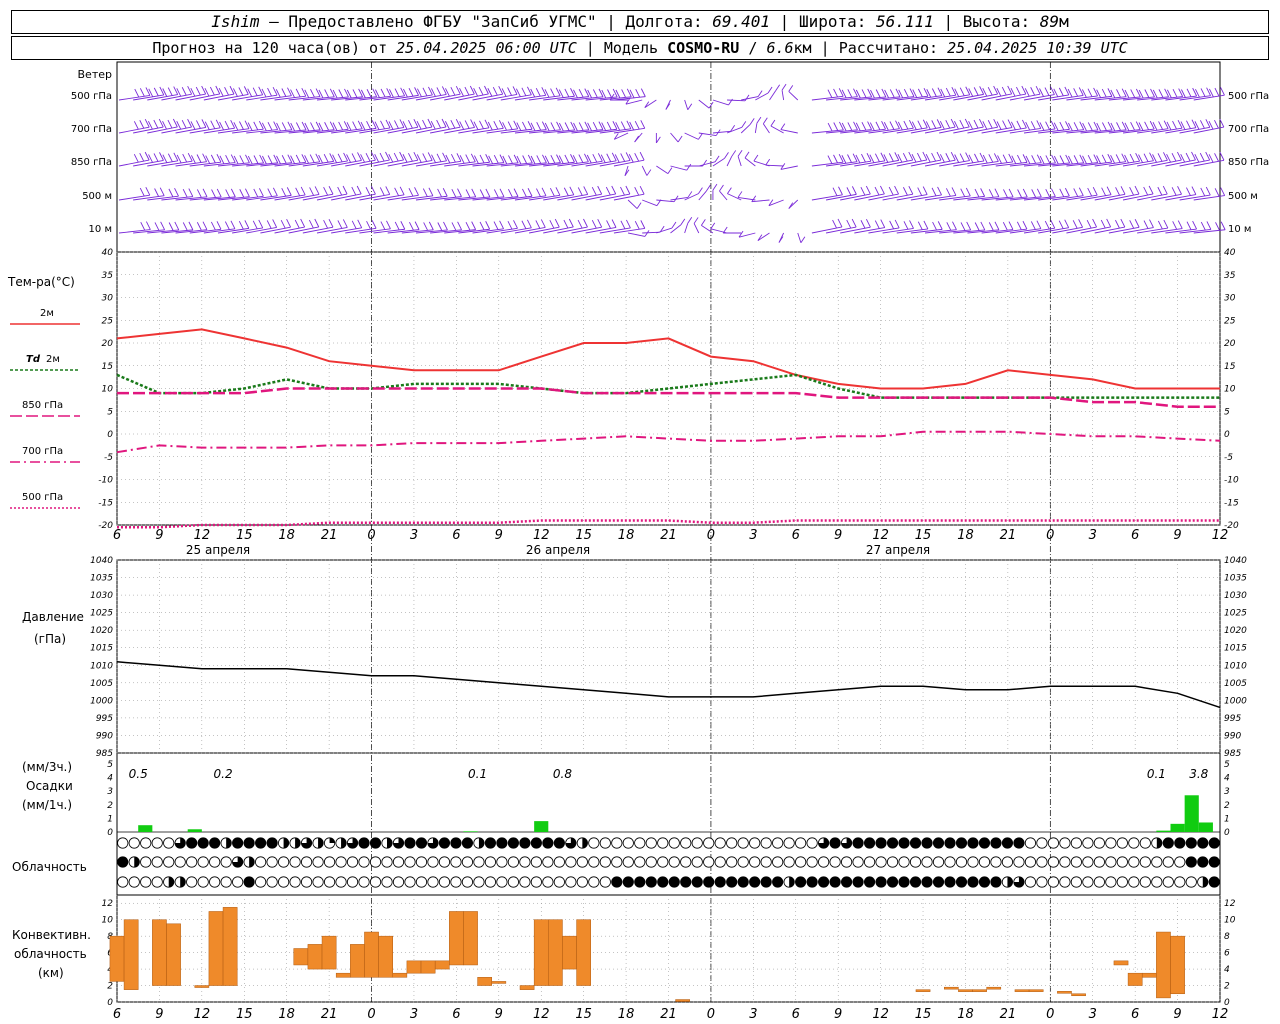 The width and height of the screenshot is (1280, 1024). I want to click on x-tick-label: 15, so click(583, 1014).